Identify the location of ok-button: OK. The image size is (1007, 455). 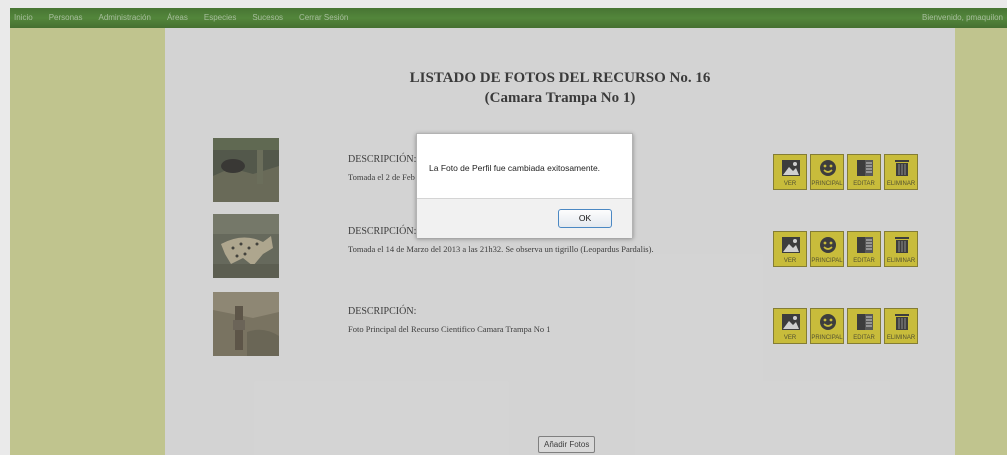
(585, 218).